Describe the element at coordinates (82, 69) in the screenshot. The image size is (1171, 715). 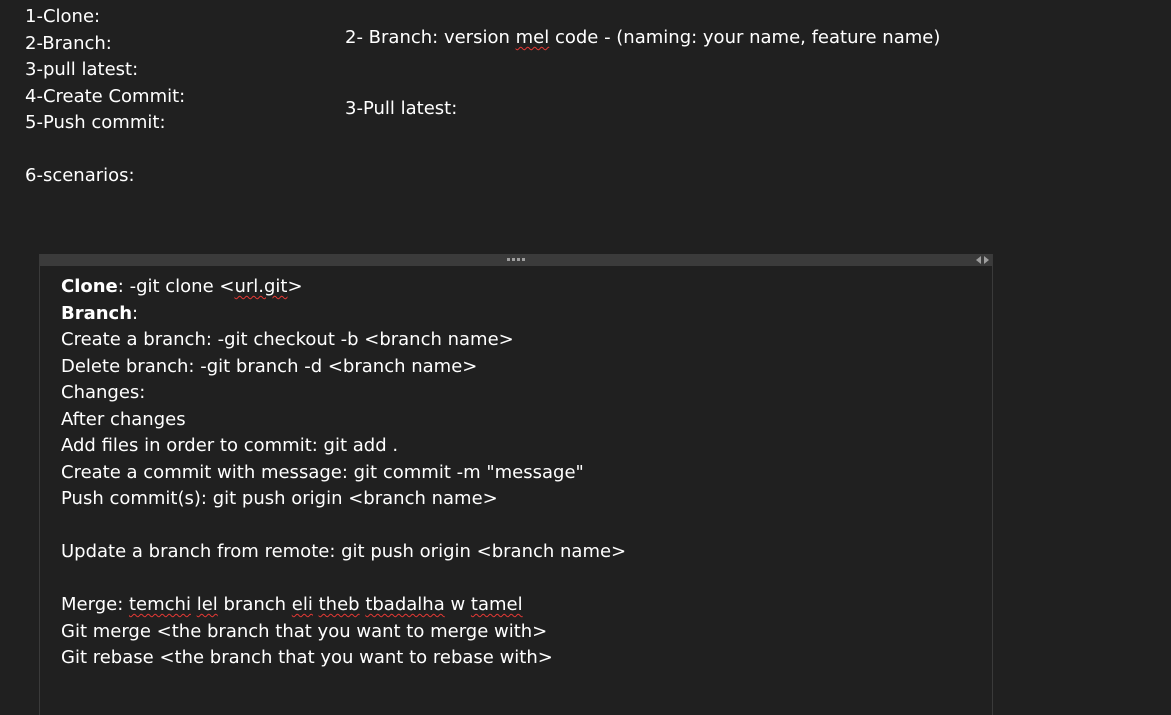
I see `step-pull-latest: 3-pull latest:` at that location.